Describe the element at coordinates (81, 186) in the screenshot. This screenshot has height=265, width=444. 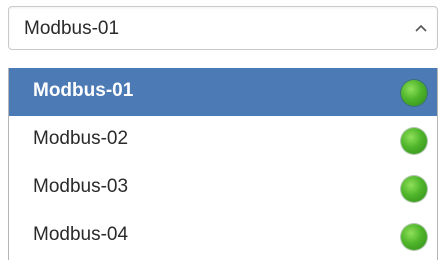
I see `option-label: Modbus-03` at that location.